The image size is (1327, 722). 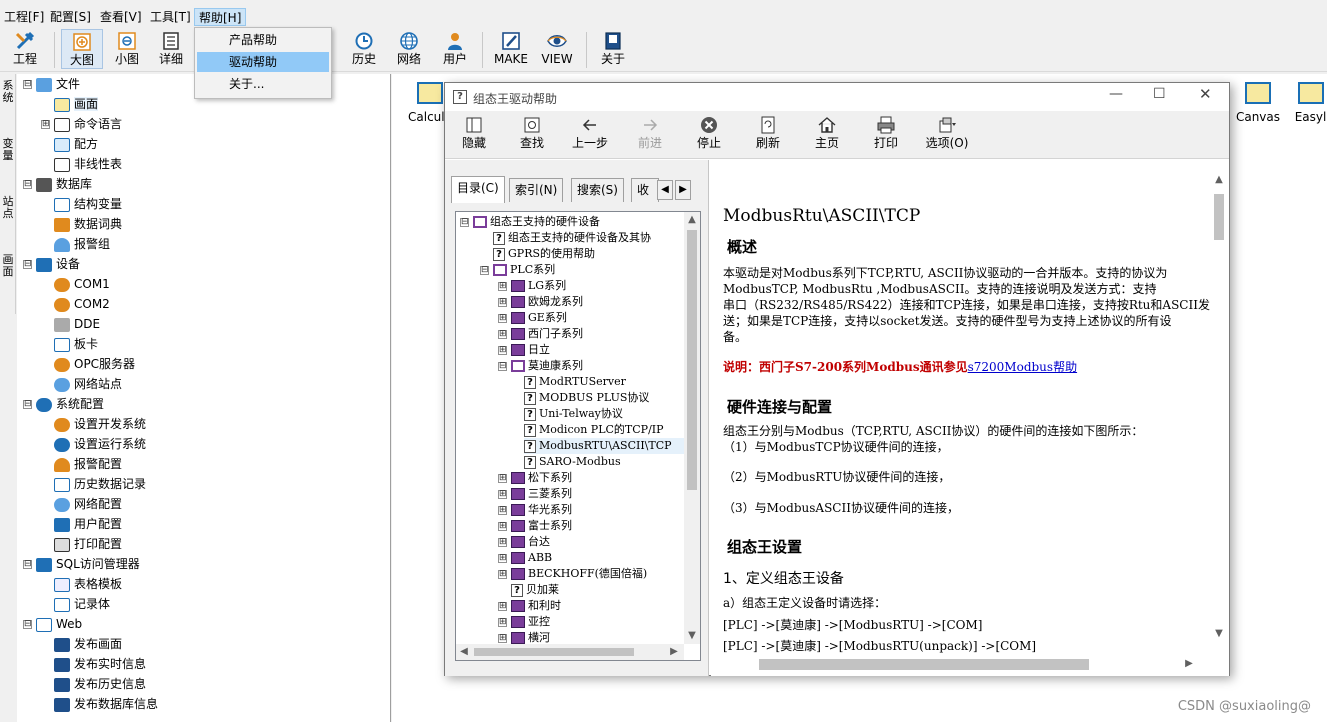 I want to click on stop-button: 停止, so click(x=709, y=133).